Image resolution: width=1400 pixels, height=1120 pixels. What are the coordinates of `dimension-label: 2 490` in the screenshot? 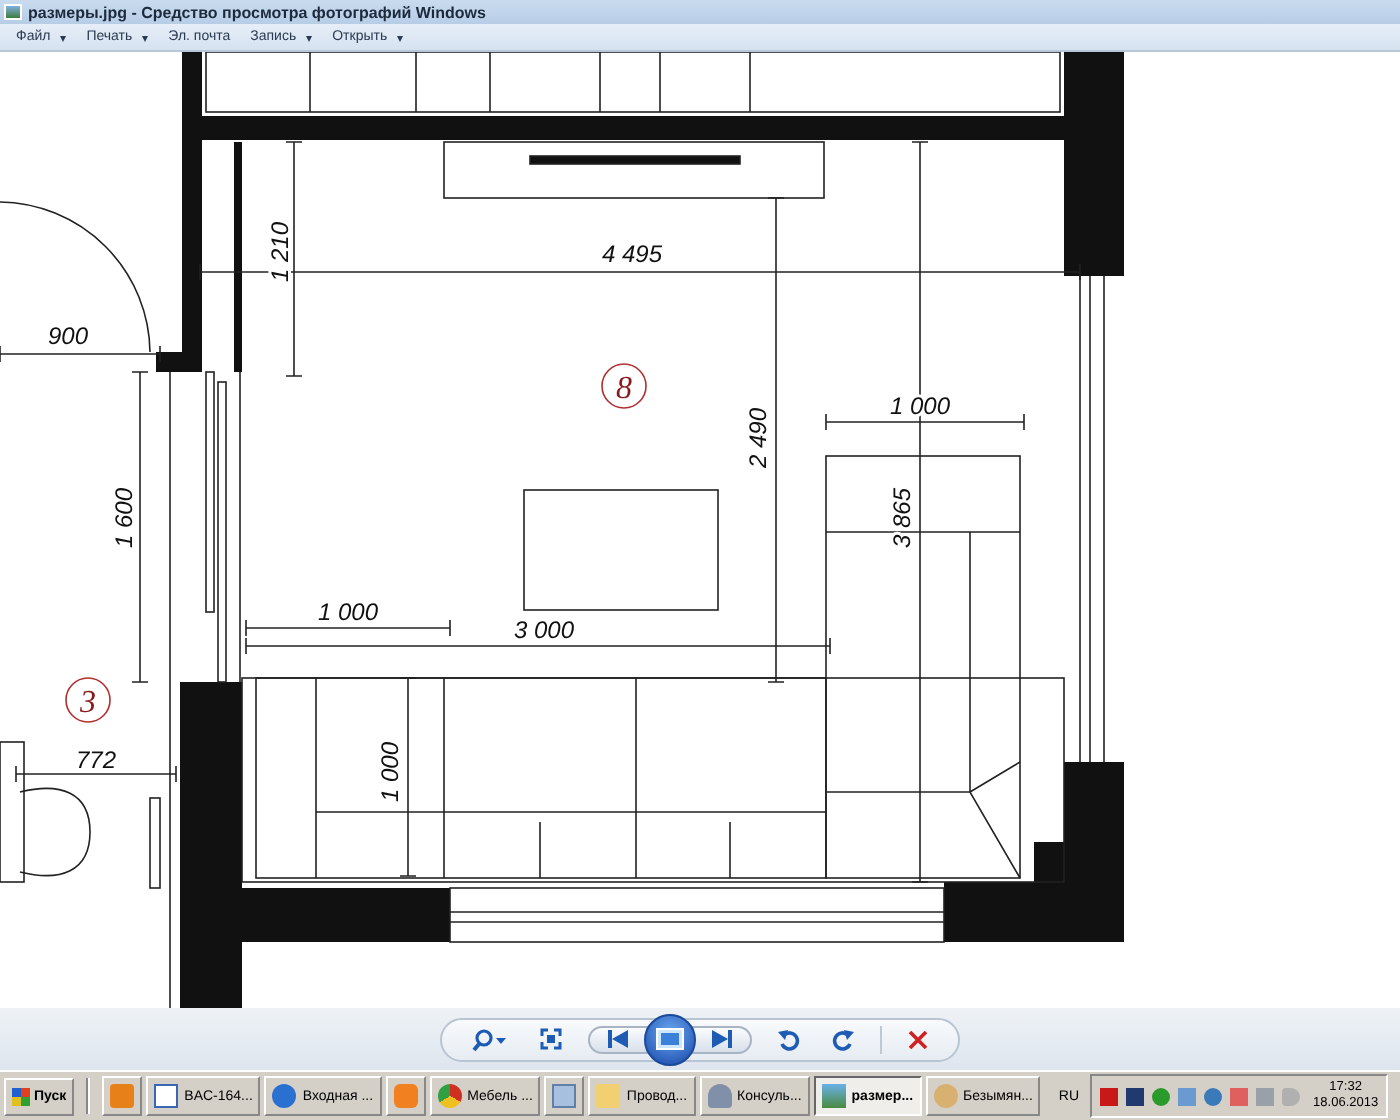 It's located at (758, 438).